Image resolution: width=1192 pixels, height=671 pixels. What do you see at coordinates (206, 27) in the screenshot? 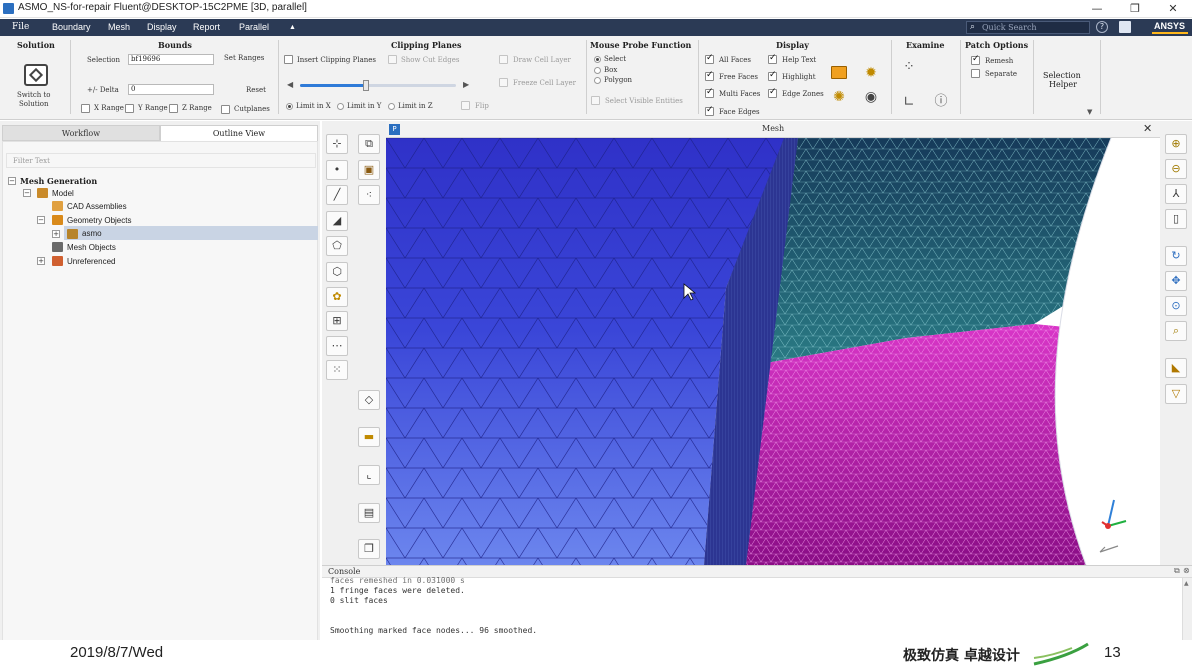
I see `menu-report: Report` at bounding box center [206, 27].